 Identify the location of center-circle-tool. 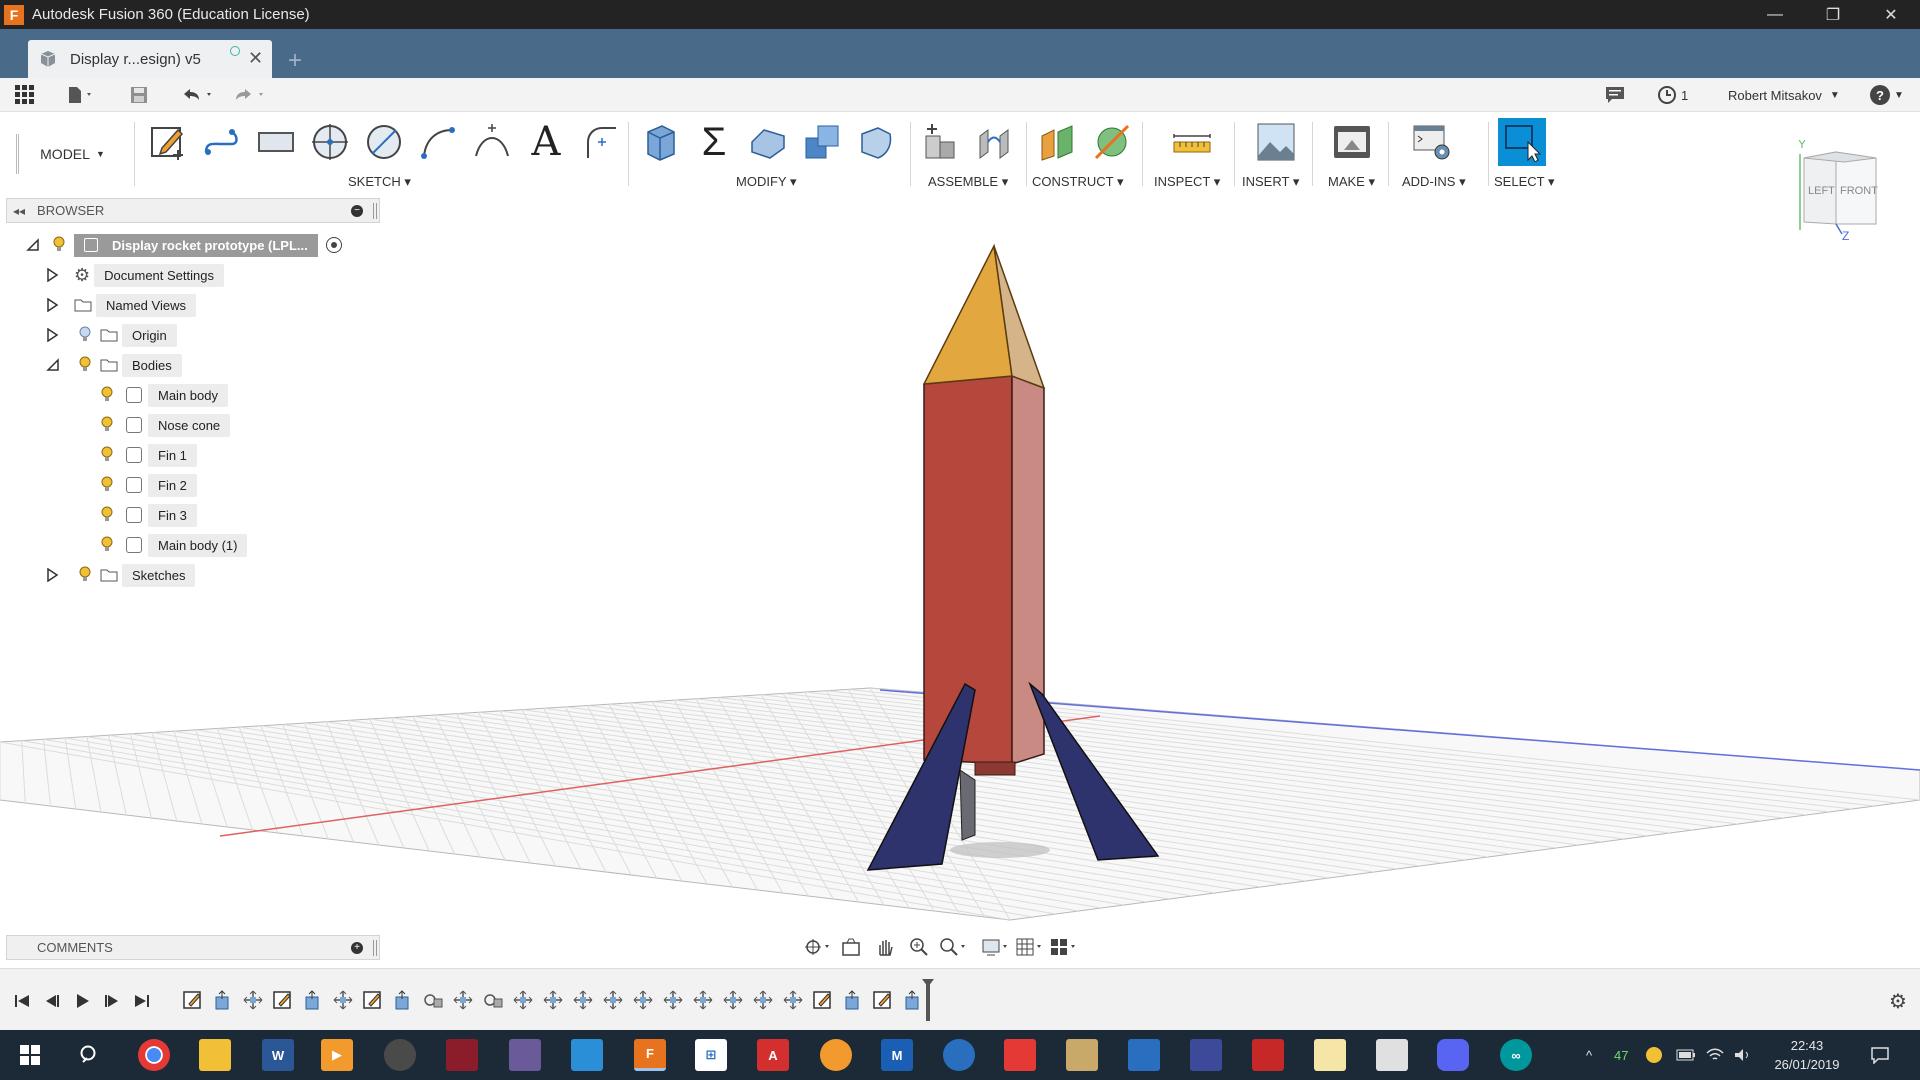
(330, 142).